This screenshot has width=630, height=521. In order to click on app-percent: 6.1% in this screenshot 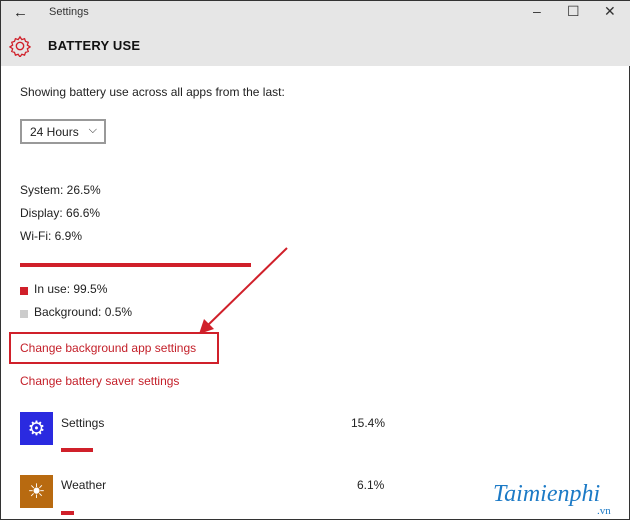, I will do `click(371, 485)`.